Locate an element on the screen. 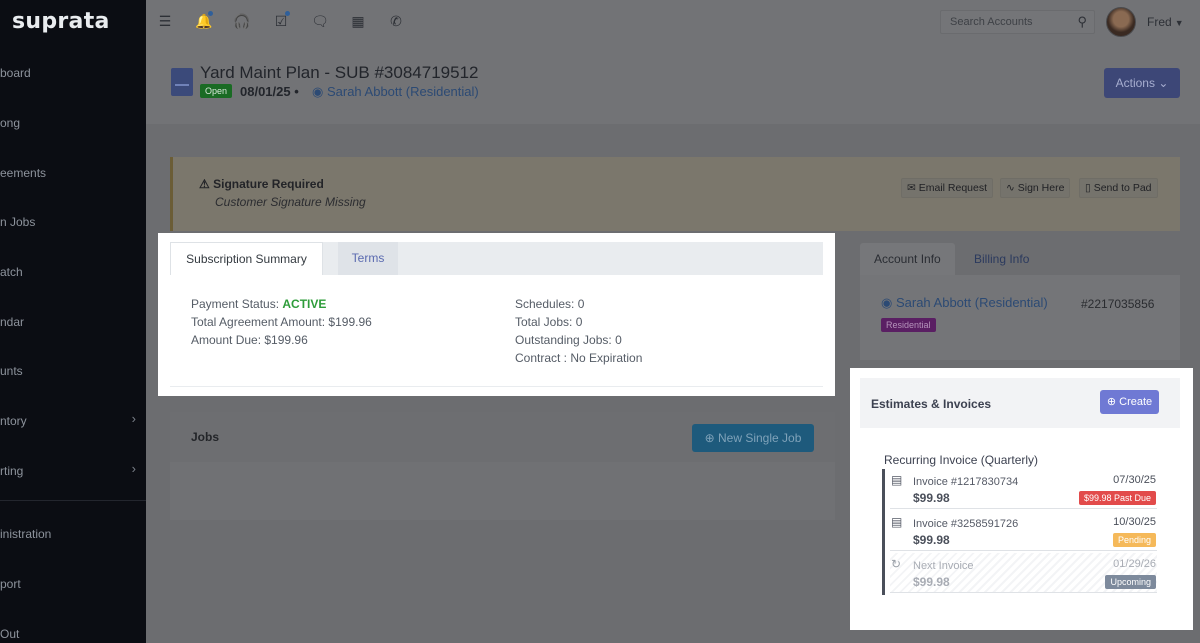 The image size is (1200, 643). invoice-label: Invoice #1217830734 is located at coordinates (966, 482).